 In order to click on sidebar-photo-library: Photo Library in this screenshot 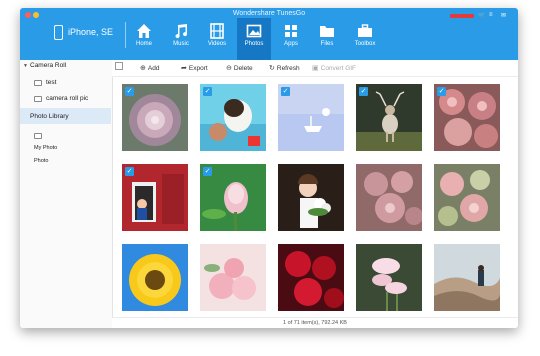, I will do `click(49, 116)`.